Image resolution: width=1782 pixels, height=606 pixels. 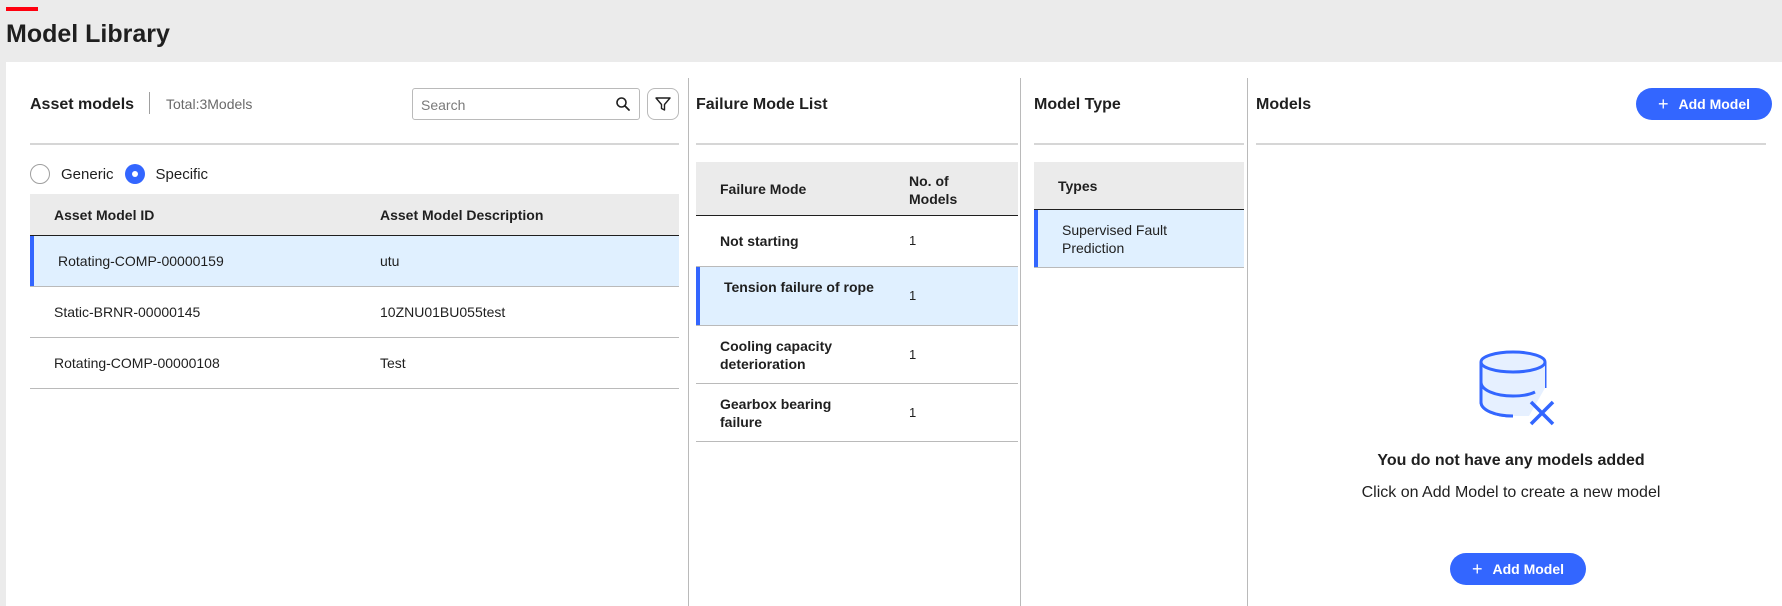 I want to click on failure-mode-name: Gearbox bearing failure, so click(x=776, y=413).